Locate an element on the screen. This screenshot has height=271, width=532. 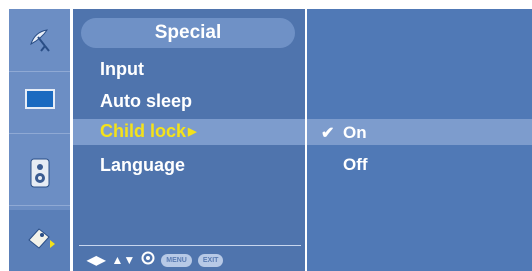
menu-item-child-lock-label: Child lock is located at coordinates (143, 131).